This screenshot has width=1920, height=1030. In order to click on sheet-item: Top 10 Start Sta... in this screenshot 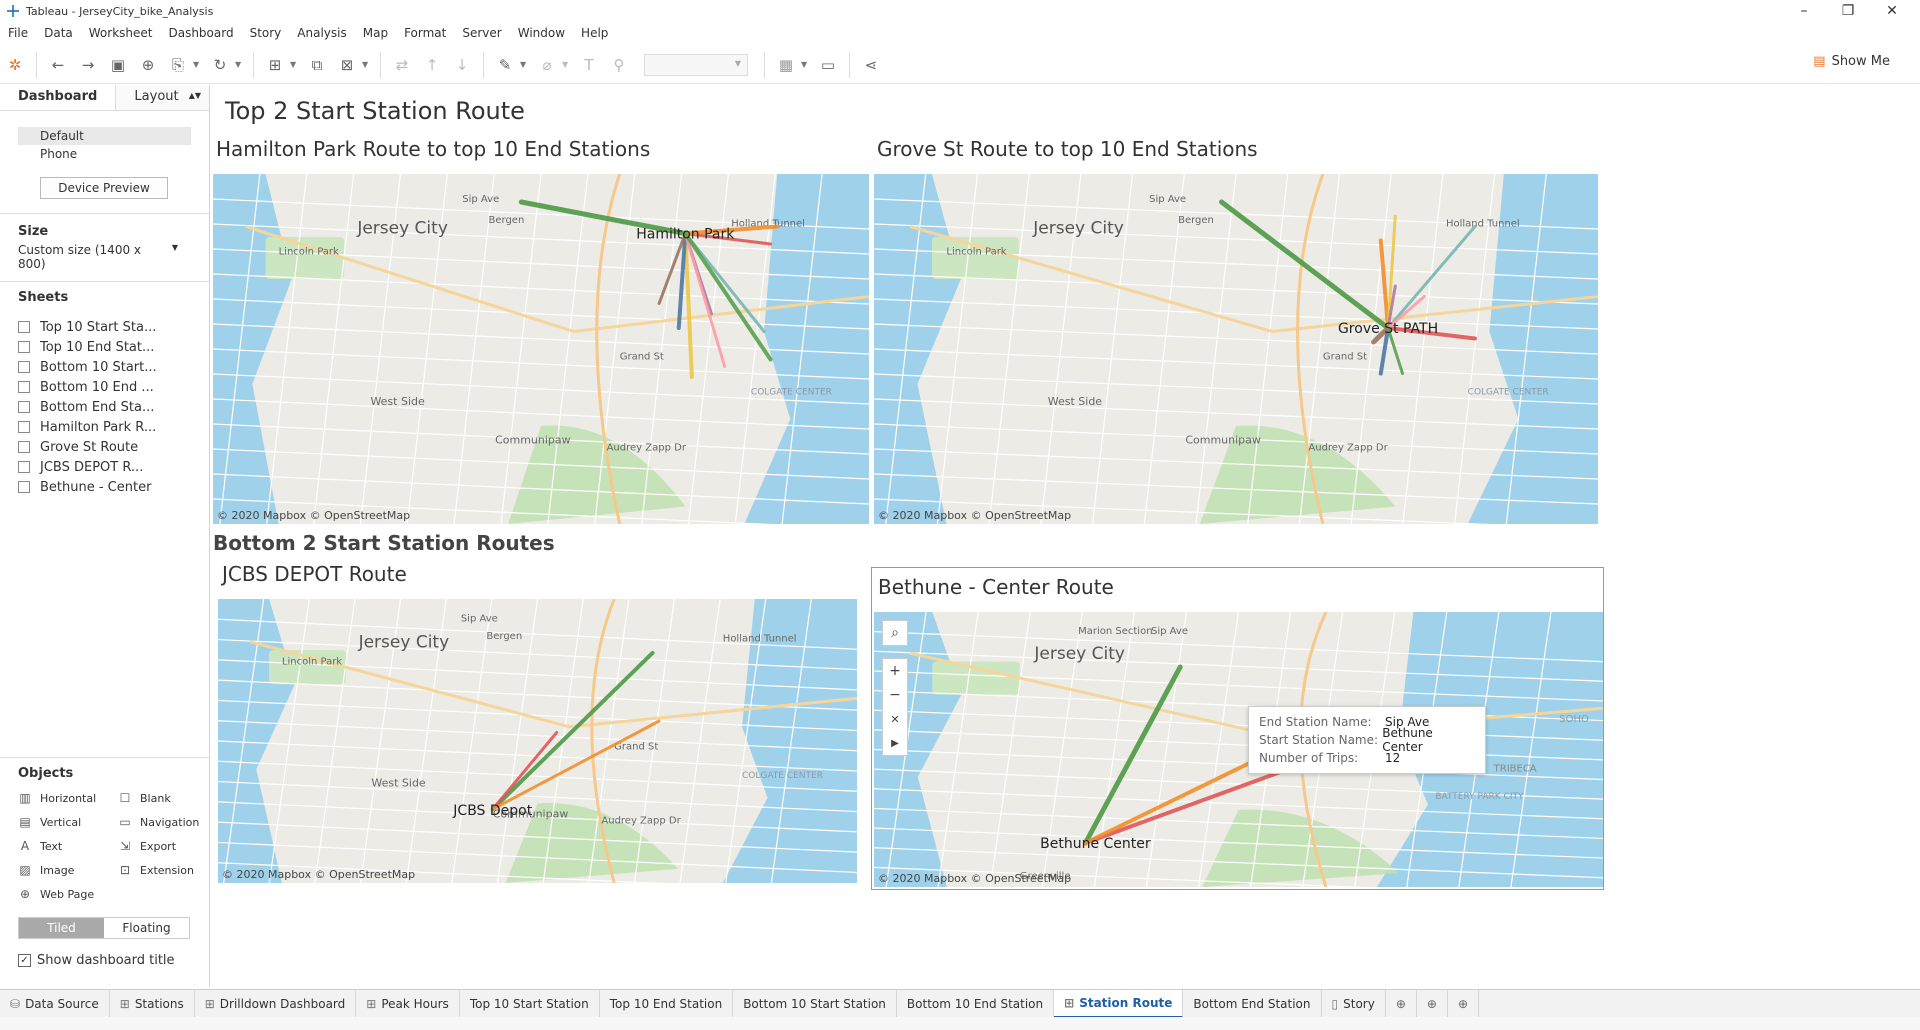, I will do `click(104, 327)`.